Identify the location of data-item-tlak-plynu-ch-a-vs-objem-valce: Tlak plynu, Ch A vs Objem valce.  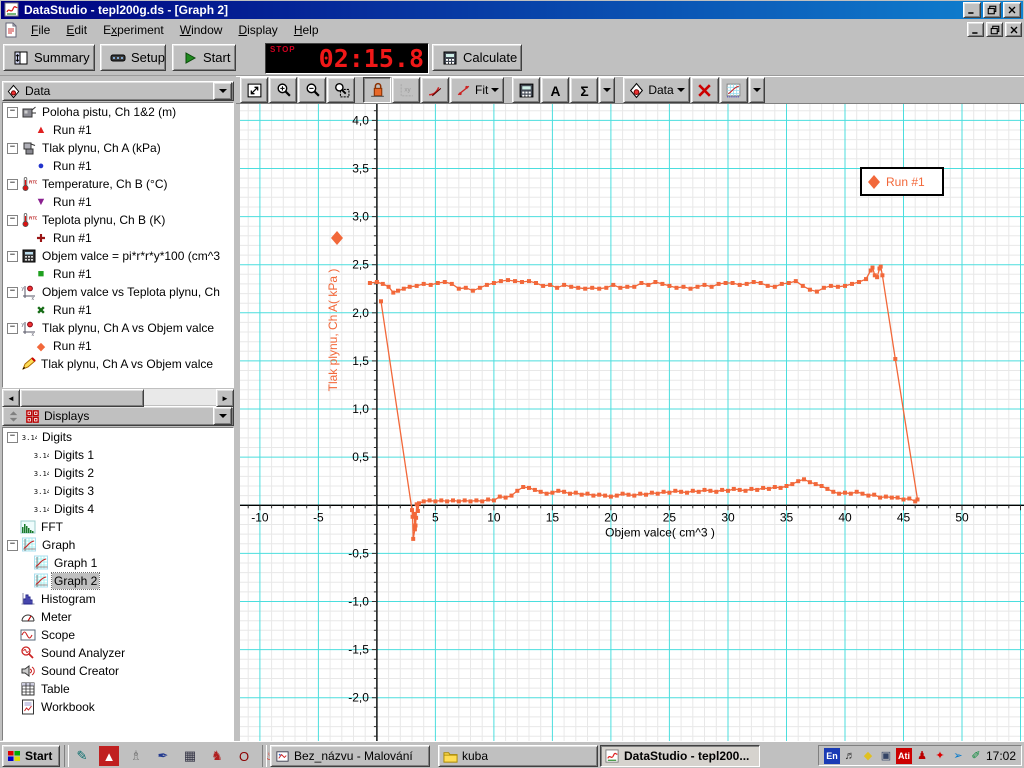
(118, 364).